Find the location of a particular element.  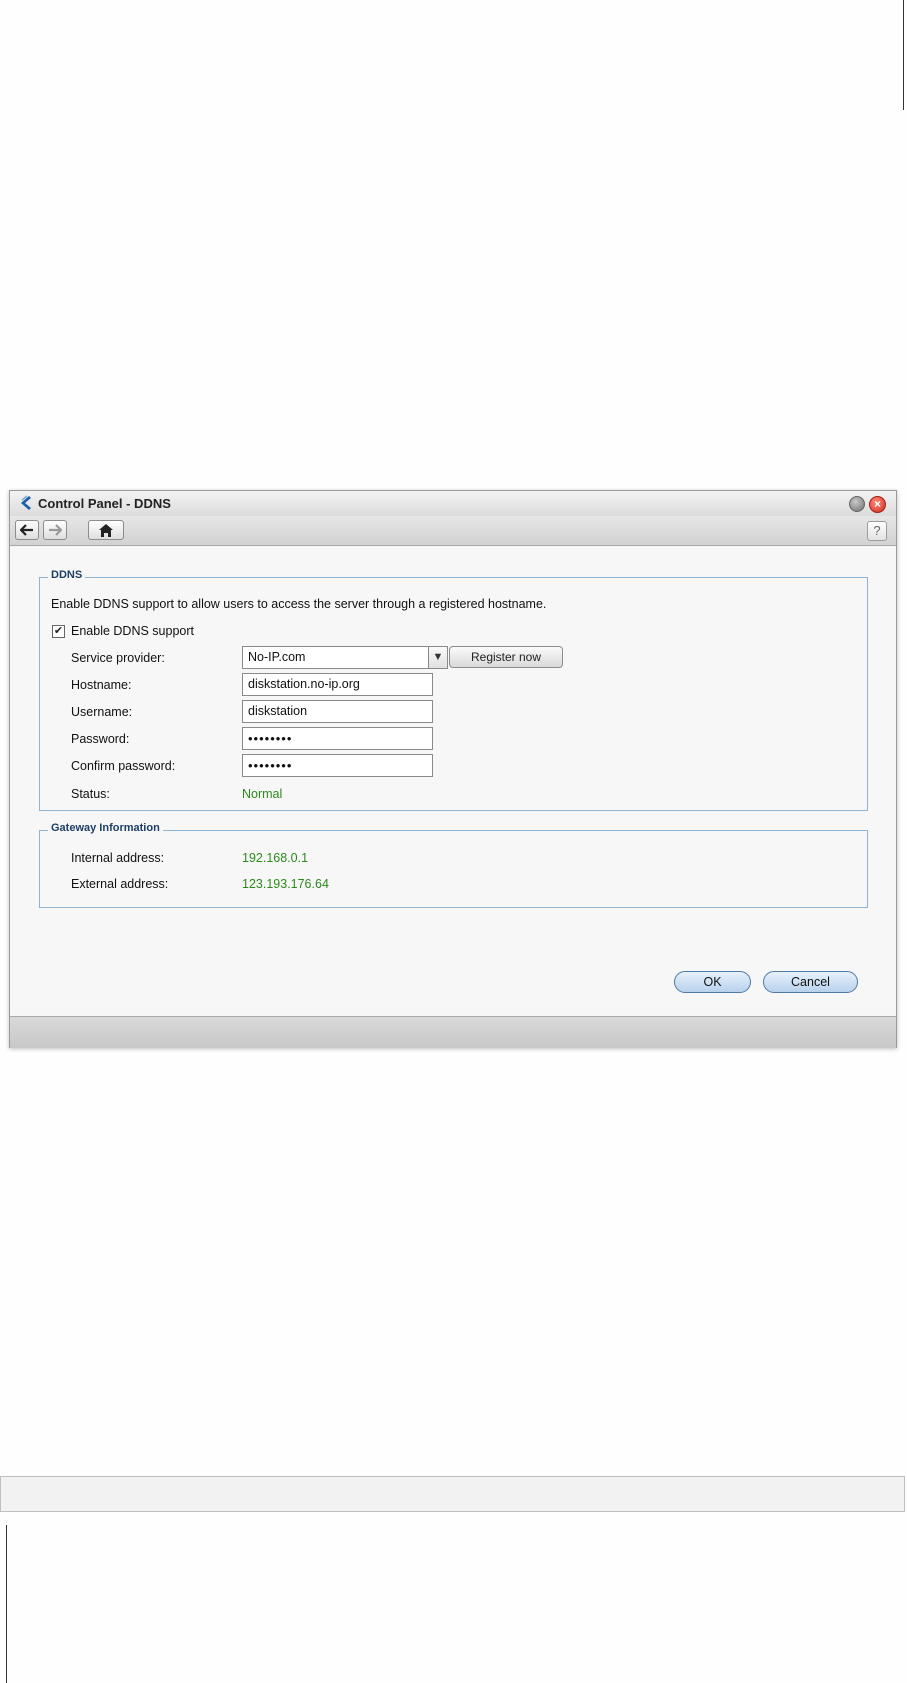

service-provider-value: No-IP.com is located at coordinates (277, 657).